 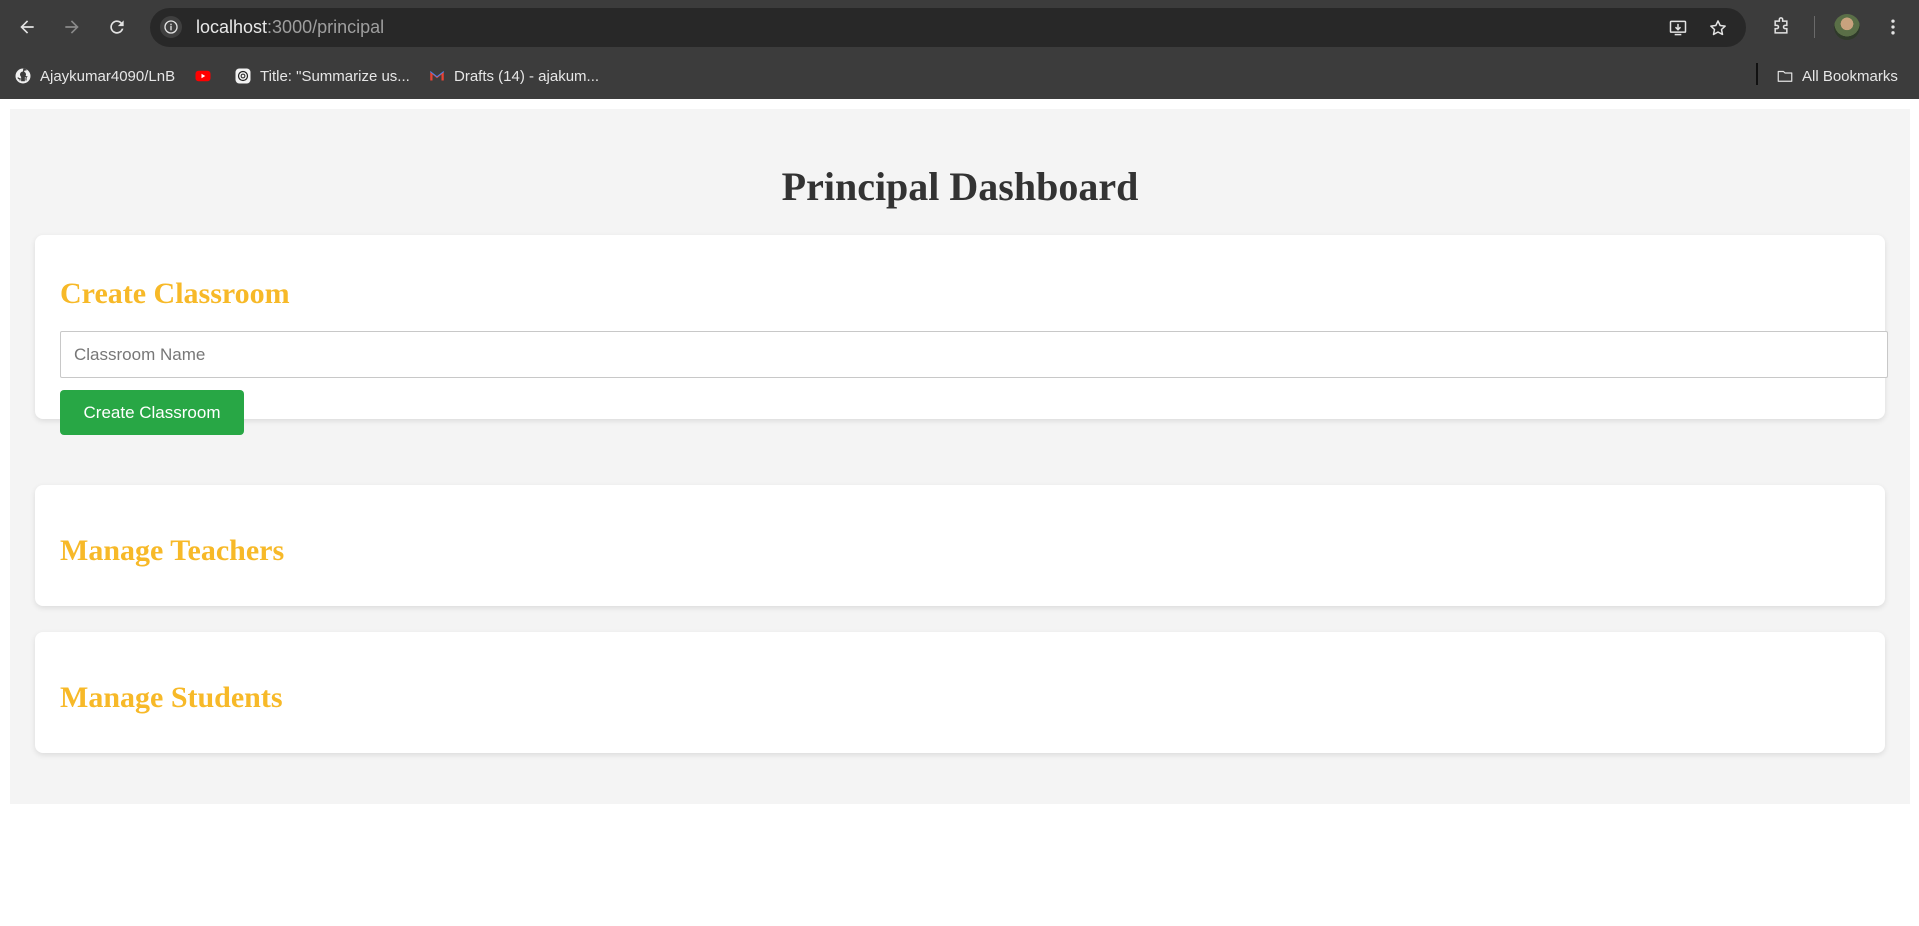 I want to click on url-text: localhost:3000/principal, so click(x=290, y=27).